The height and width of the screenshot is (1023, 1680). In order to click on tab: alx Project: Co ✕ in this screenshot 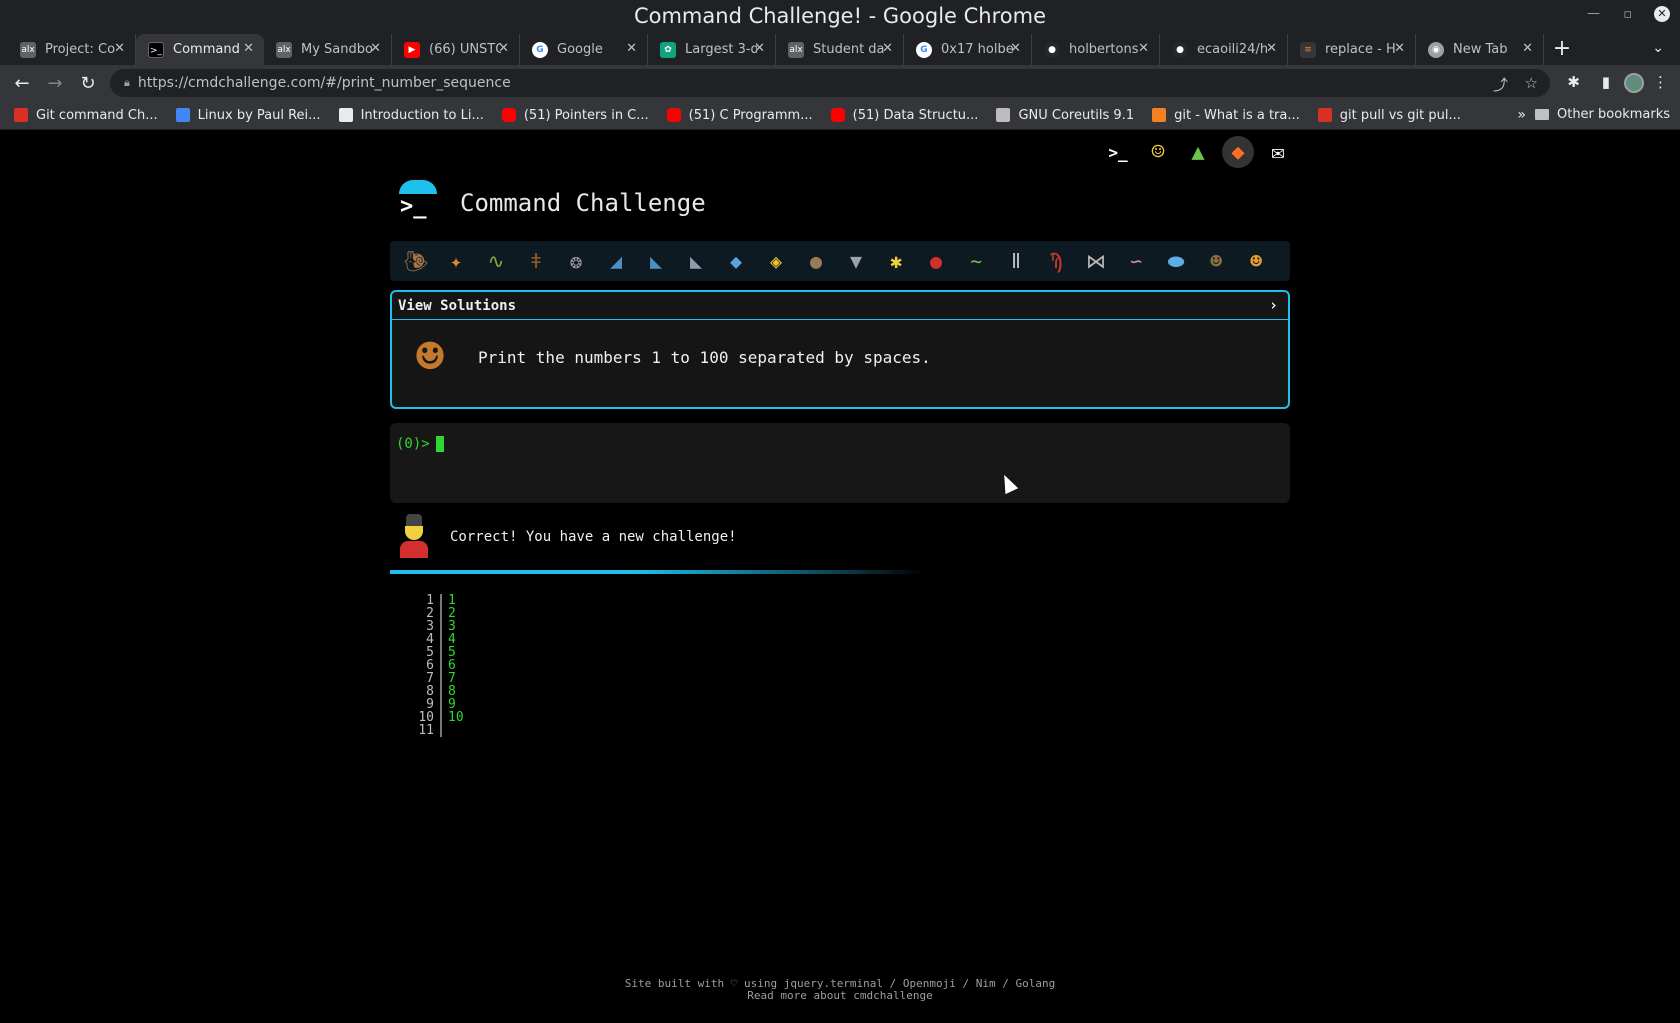, I will do `click(72, 49)`.